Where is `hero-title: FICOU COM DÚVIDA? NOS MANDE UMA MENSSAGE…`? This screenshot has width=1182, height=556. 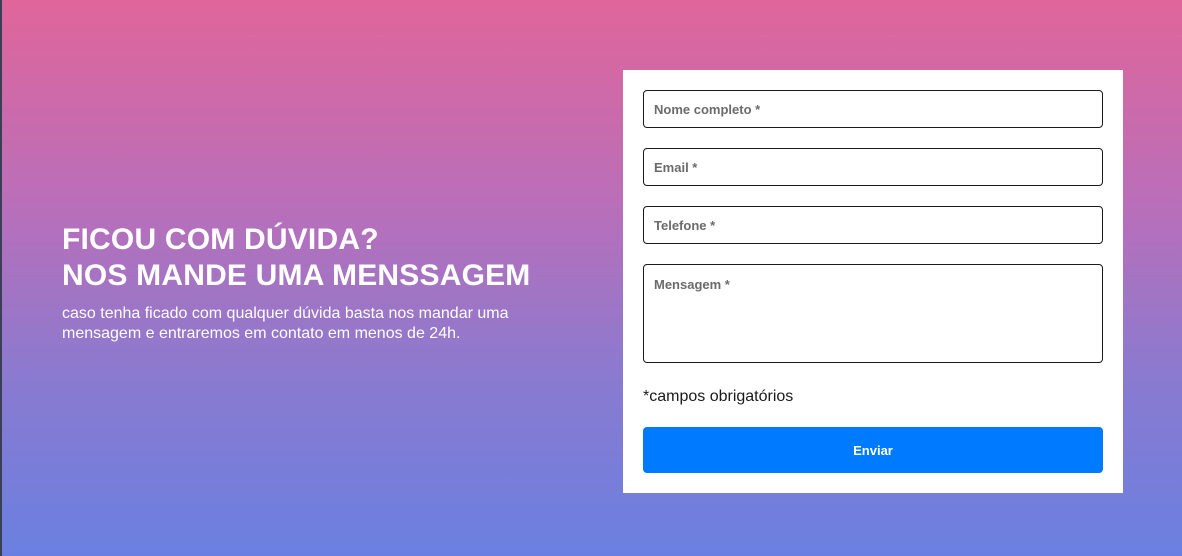 hero-title: FICOU COM DÚVIDA? NOS MANDE UMA MENSSAGE… is located at coordinates (312, 258).